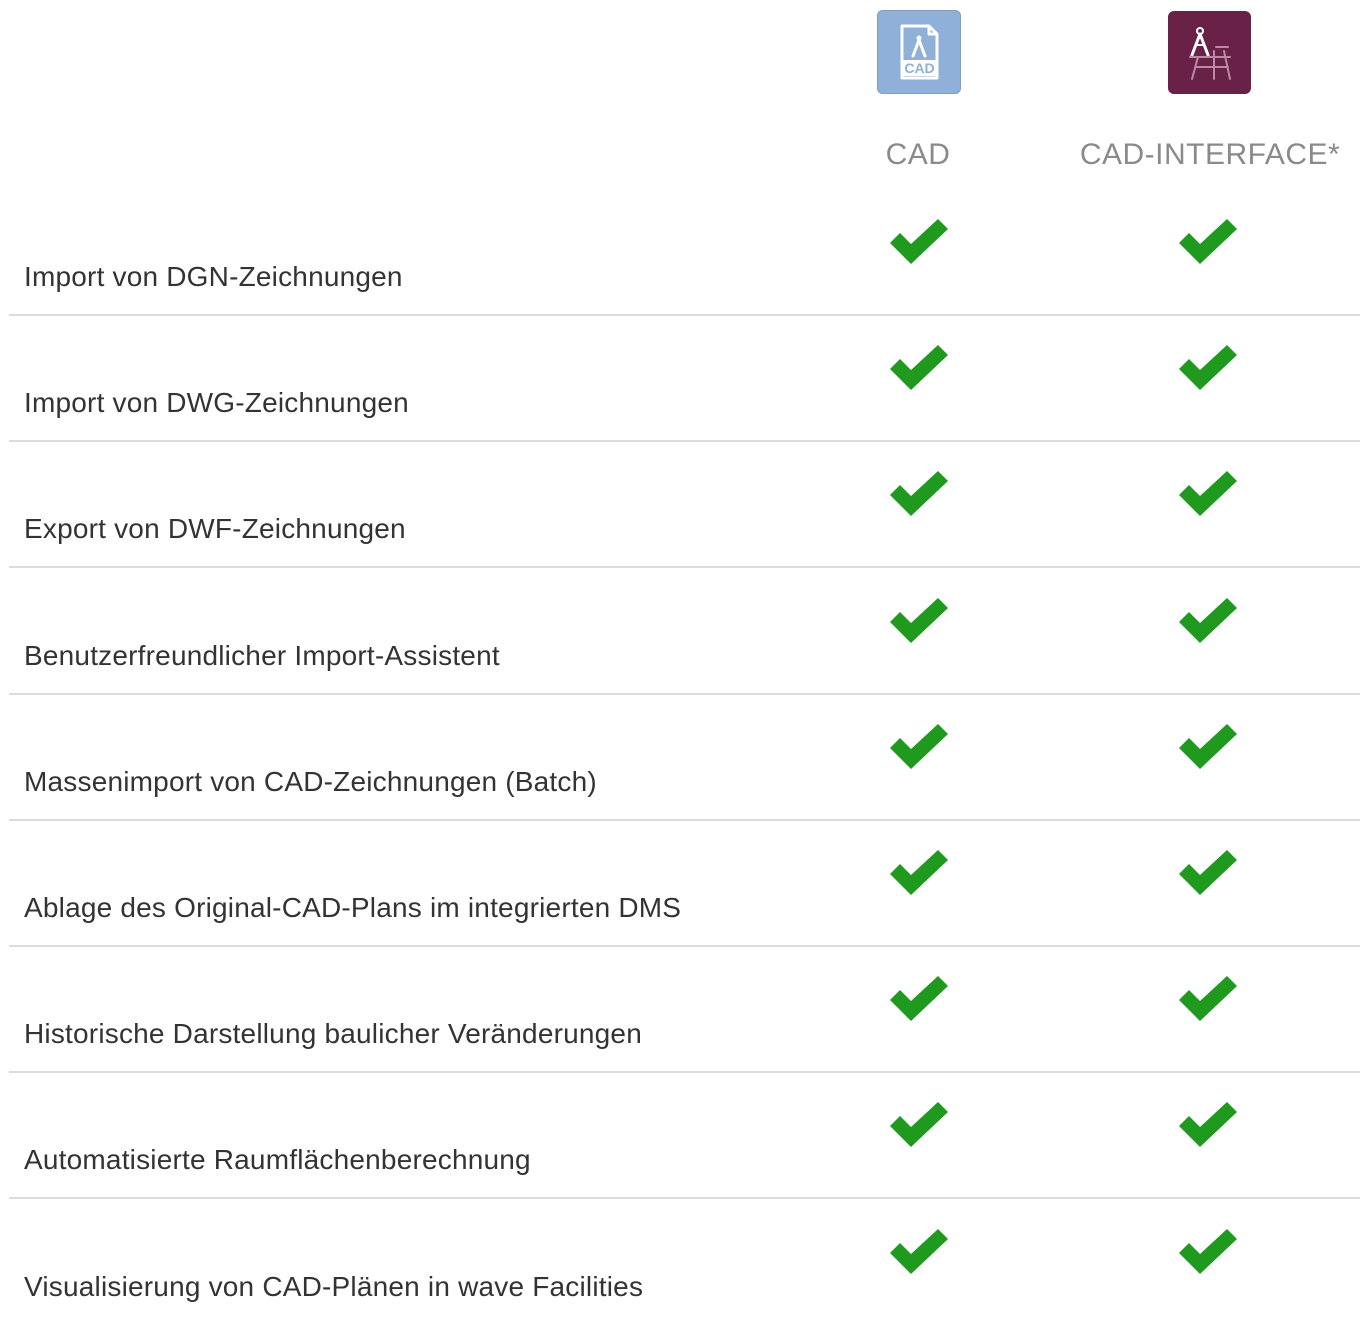  I want to click on feature-row: Import von DWG-Zeichnungen, so click(681, 379).